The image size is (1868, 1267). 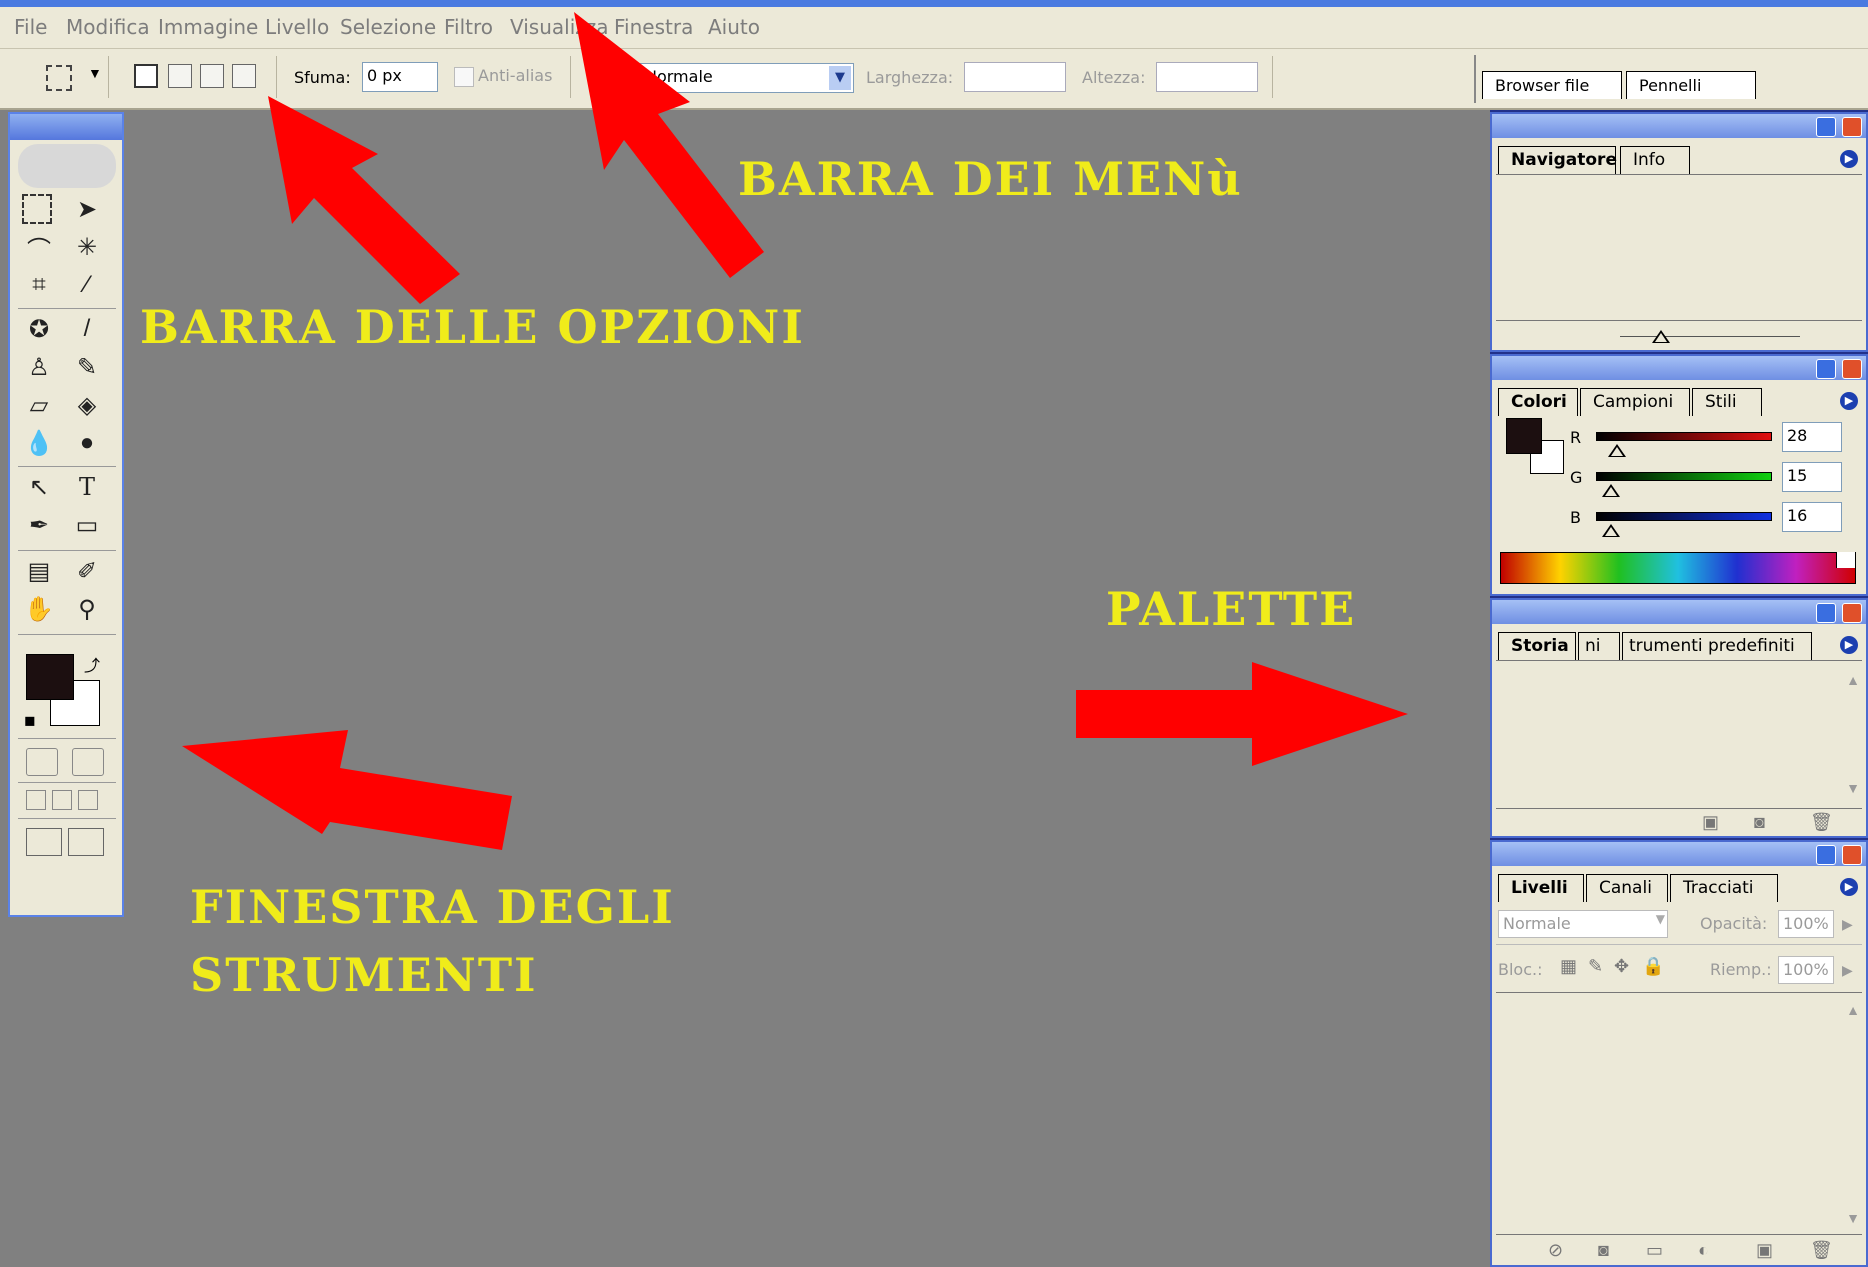 I want to click on chevron-down-icon: ▼, so click(x=1660, y=919).